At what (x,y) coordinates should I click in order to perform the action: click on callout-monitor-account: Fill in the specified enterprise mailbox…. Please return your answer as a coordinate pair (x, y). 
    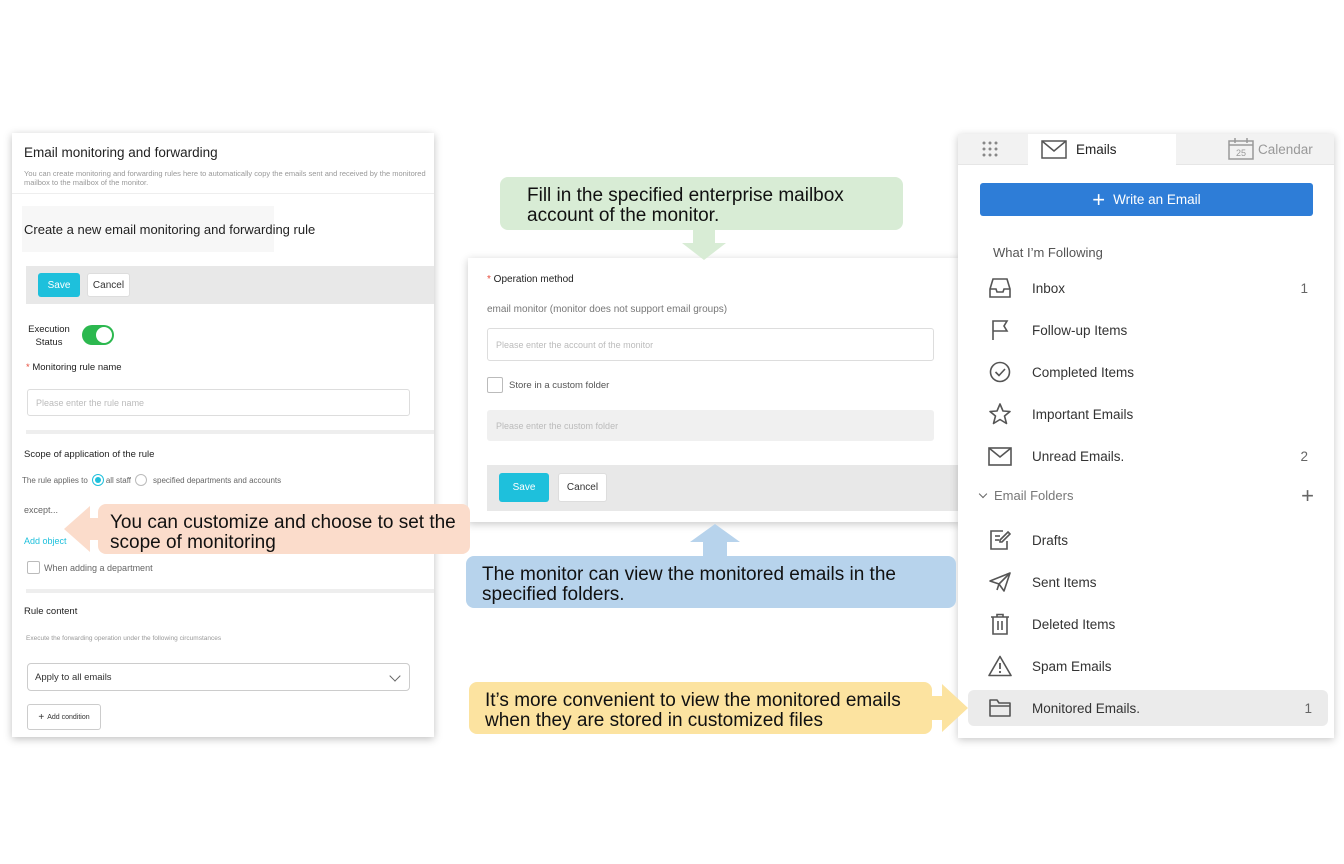
    Looking at the image, I should click on (701, 203).